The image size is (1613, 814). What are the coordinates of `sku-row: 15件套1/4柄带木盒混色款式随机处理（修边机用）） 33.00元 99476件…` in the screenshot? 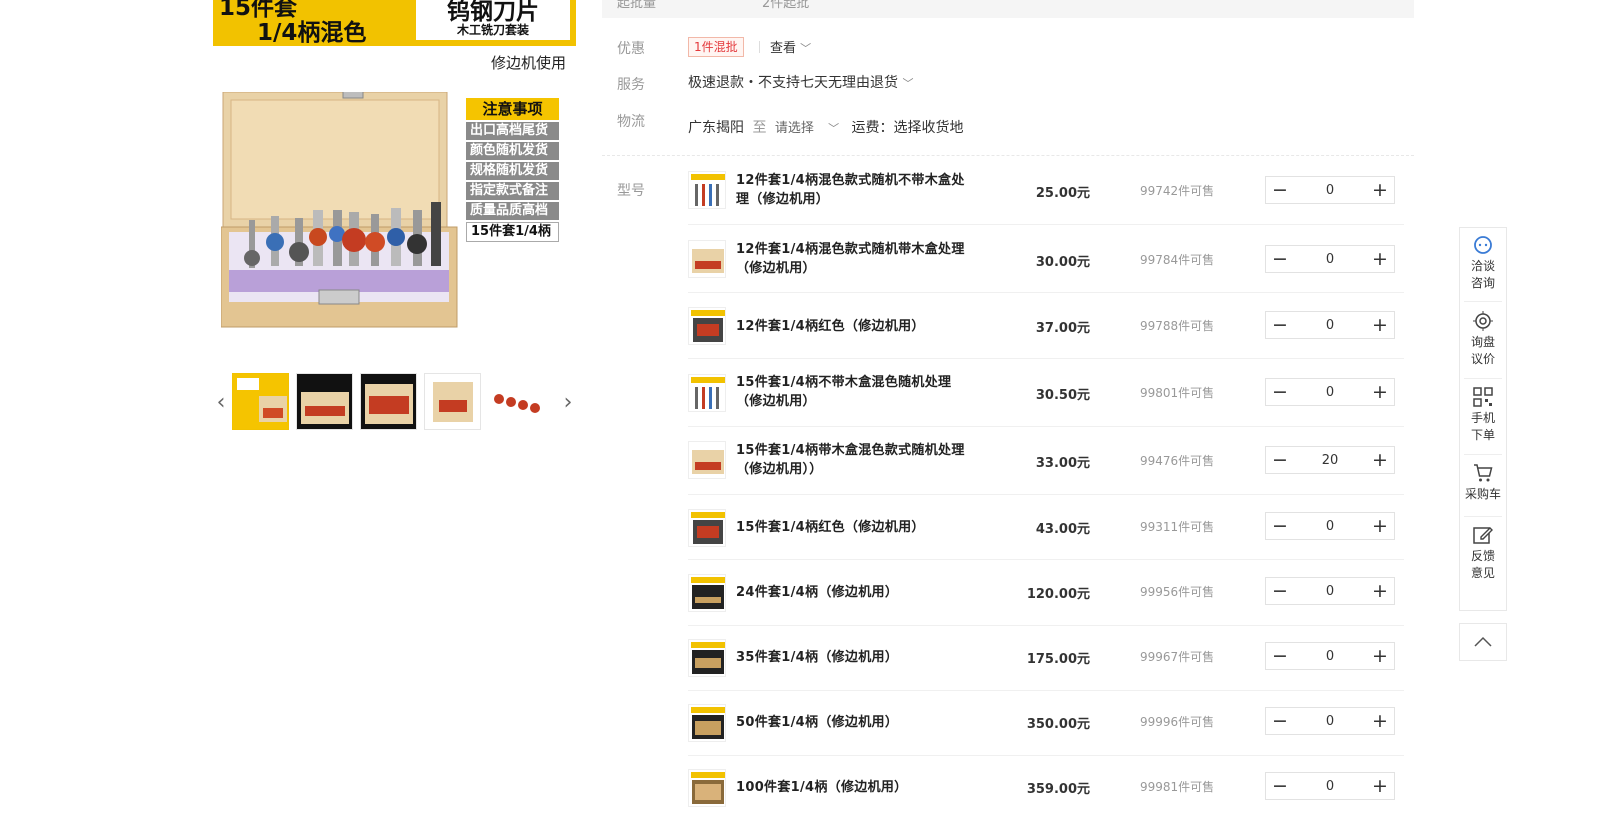 It's located at (1046, 461).